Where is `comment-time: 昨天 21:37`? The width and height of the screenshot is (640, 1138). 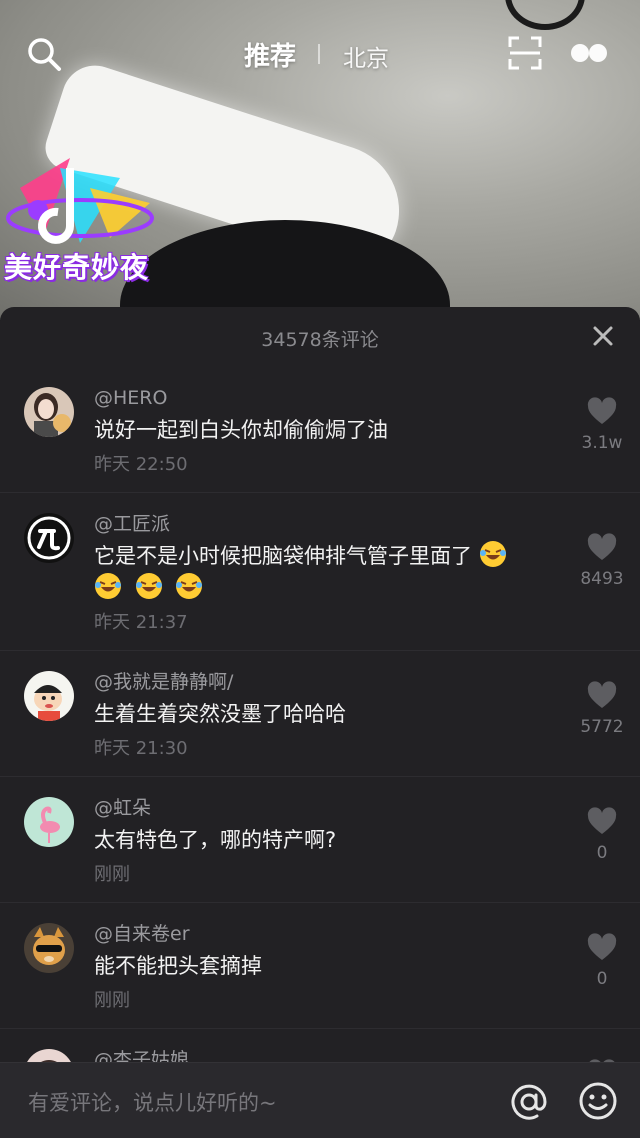
comment-time: 昨天 21:37 is located at coordinates (141, 622).